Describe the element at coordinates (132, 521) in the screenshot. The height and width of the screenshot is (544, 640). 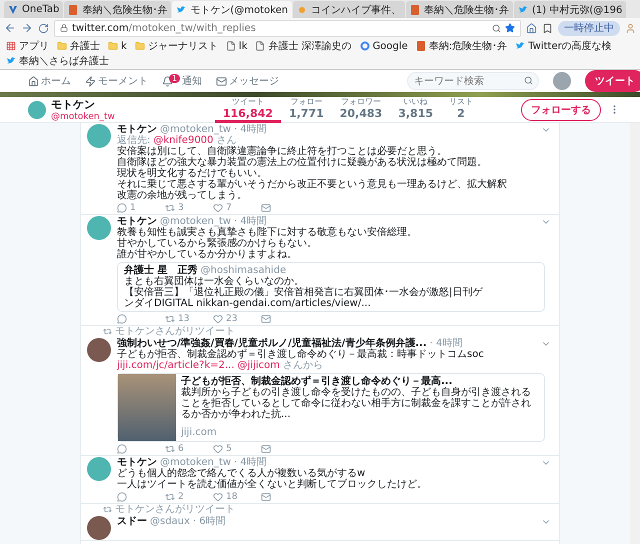
I see `user-name: スドー` at that location.